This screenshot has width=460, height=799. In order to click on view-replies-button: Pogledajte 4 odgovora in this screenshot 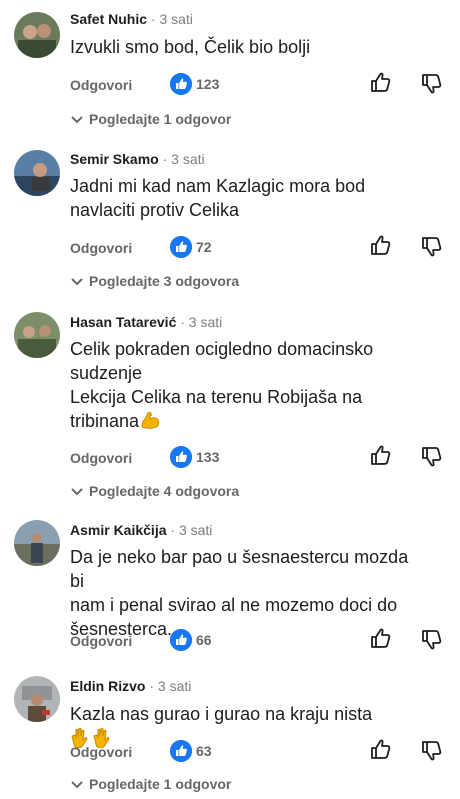, I will do `click(154, 491)`.